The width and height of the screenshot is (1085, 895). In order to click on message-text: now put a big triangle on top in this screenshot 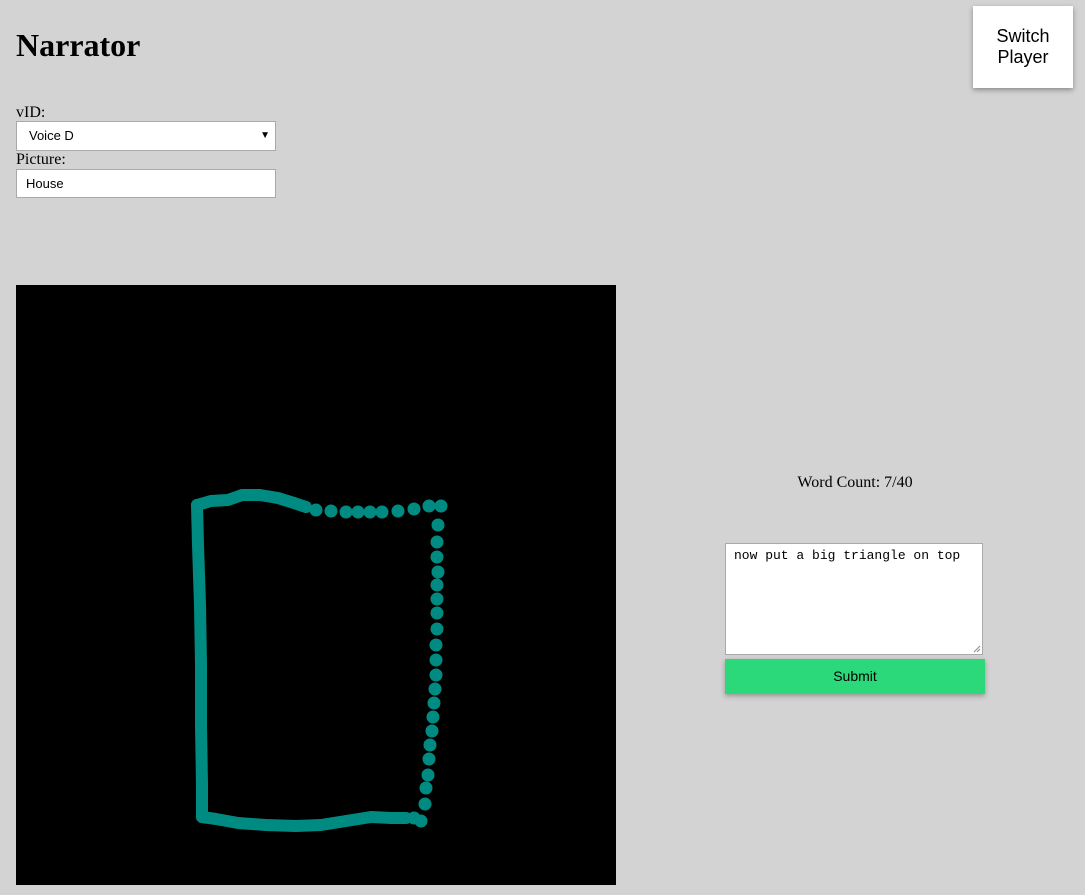, I will do `click(847, 555)`.